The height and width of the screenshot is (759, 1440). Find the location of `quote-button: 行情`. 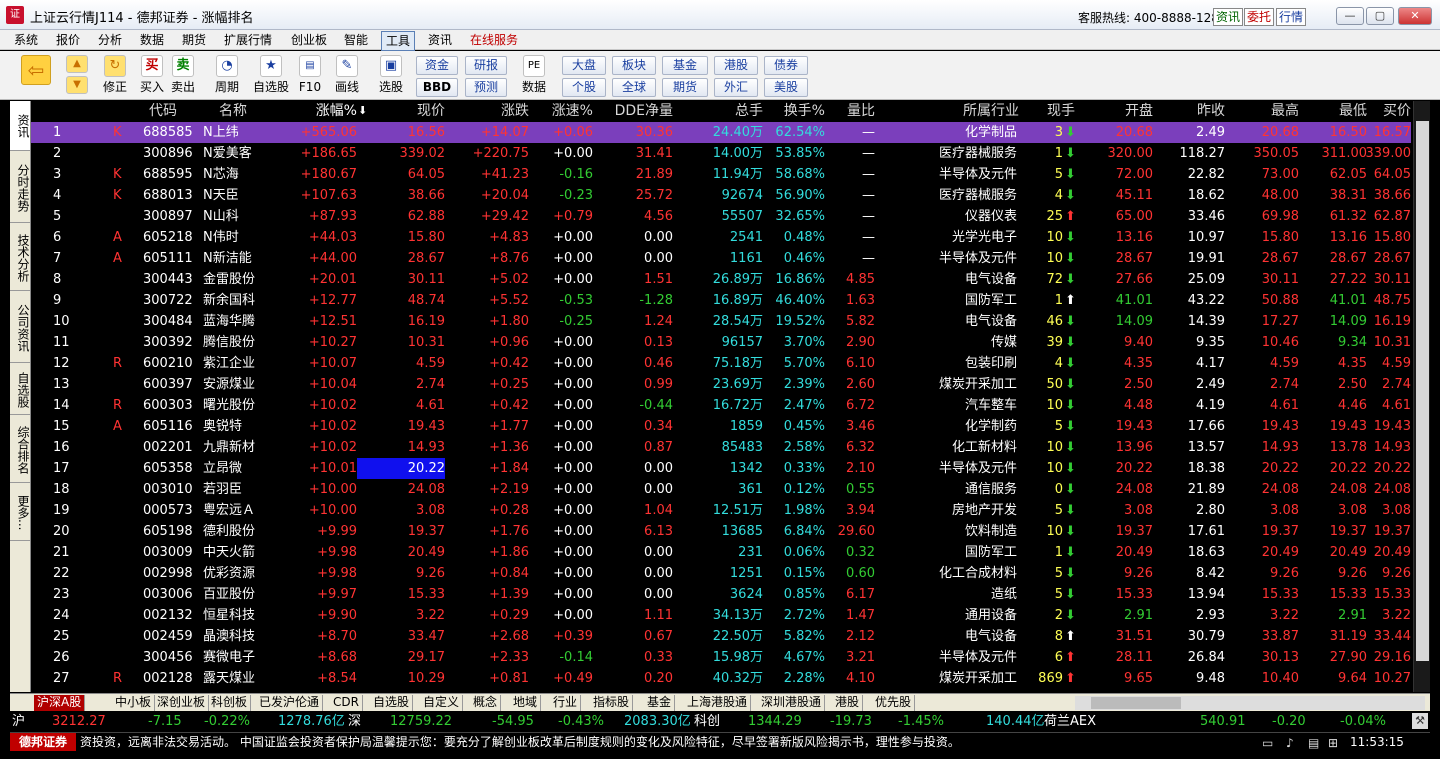

quote-button: 行情 is located at coordinates (1291, 17).